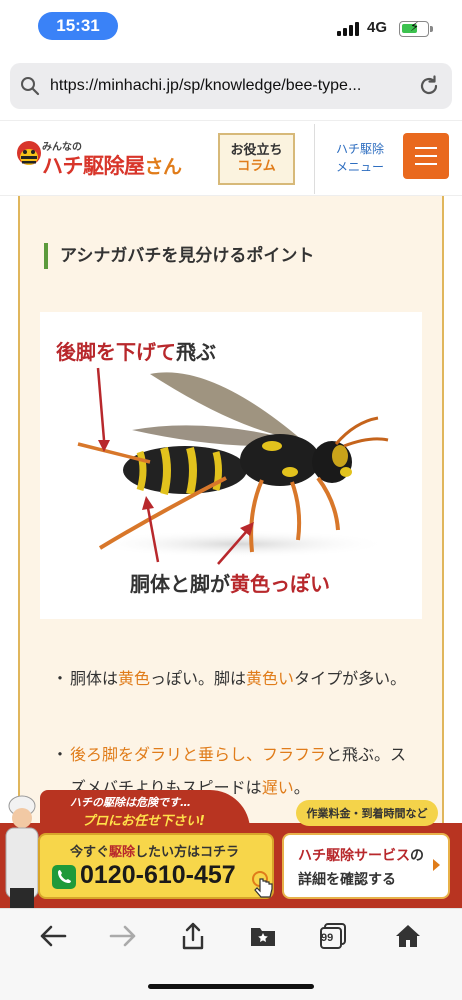 Image resolution: width=462 pixels, height=1000 pixels. What do you see at coordinates (350, 678) in the screenshot?
I see `bullet-part: タイプが多い。` at bounding box center [350, 678].